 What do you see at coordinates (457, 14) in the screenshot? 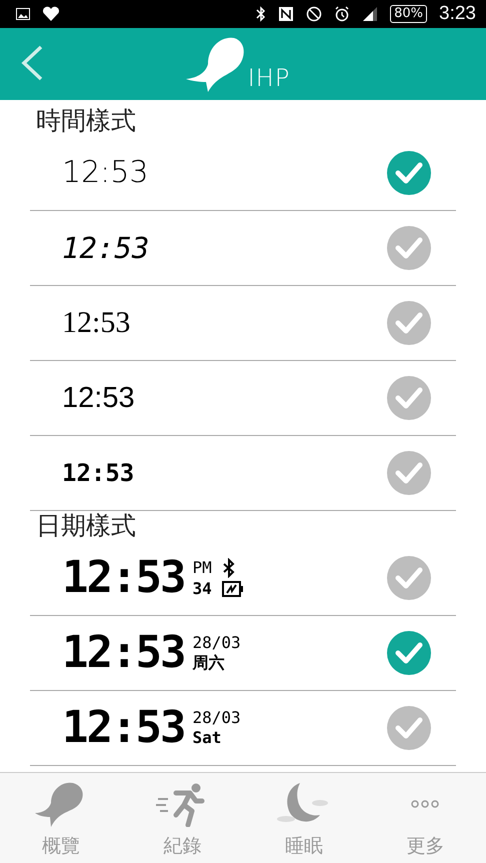
I see `clock-time: 3:23` at bounding box center [457, 14].